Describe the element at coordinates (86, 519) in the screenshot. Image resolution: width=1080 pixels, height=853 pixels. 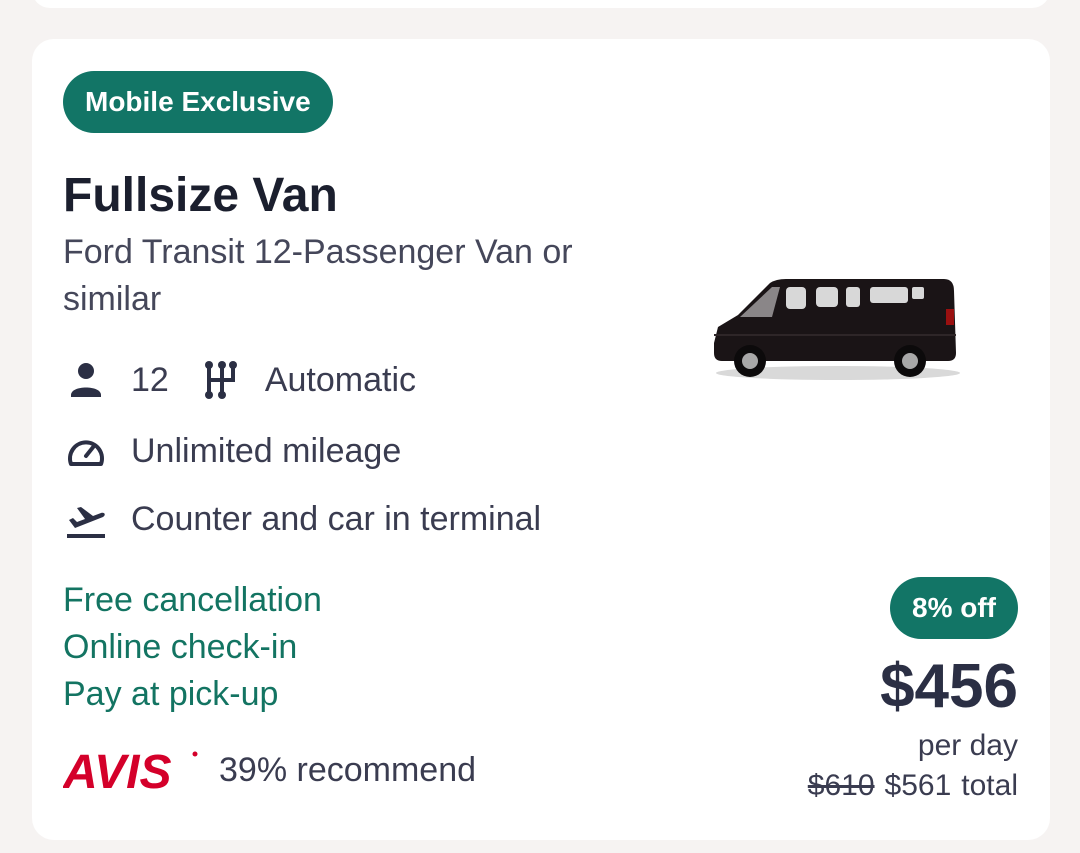
I see `airplane-departure-icon` at that location.